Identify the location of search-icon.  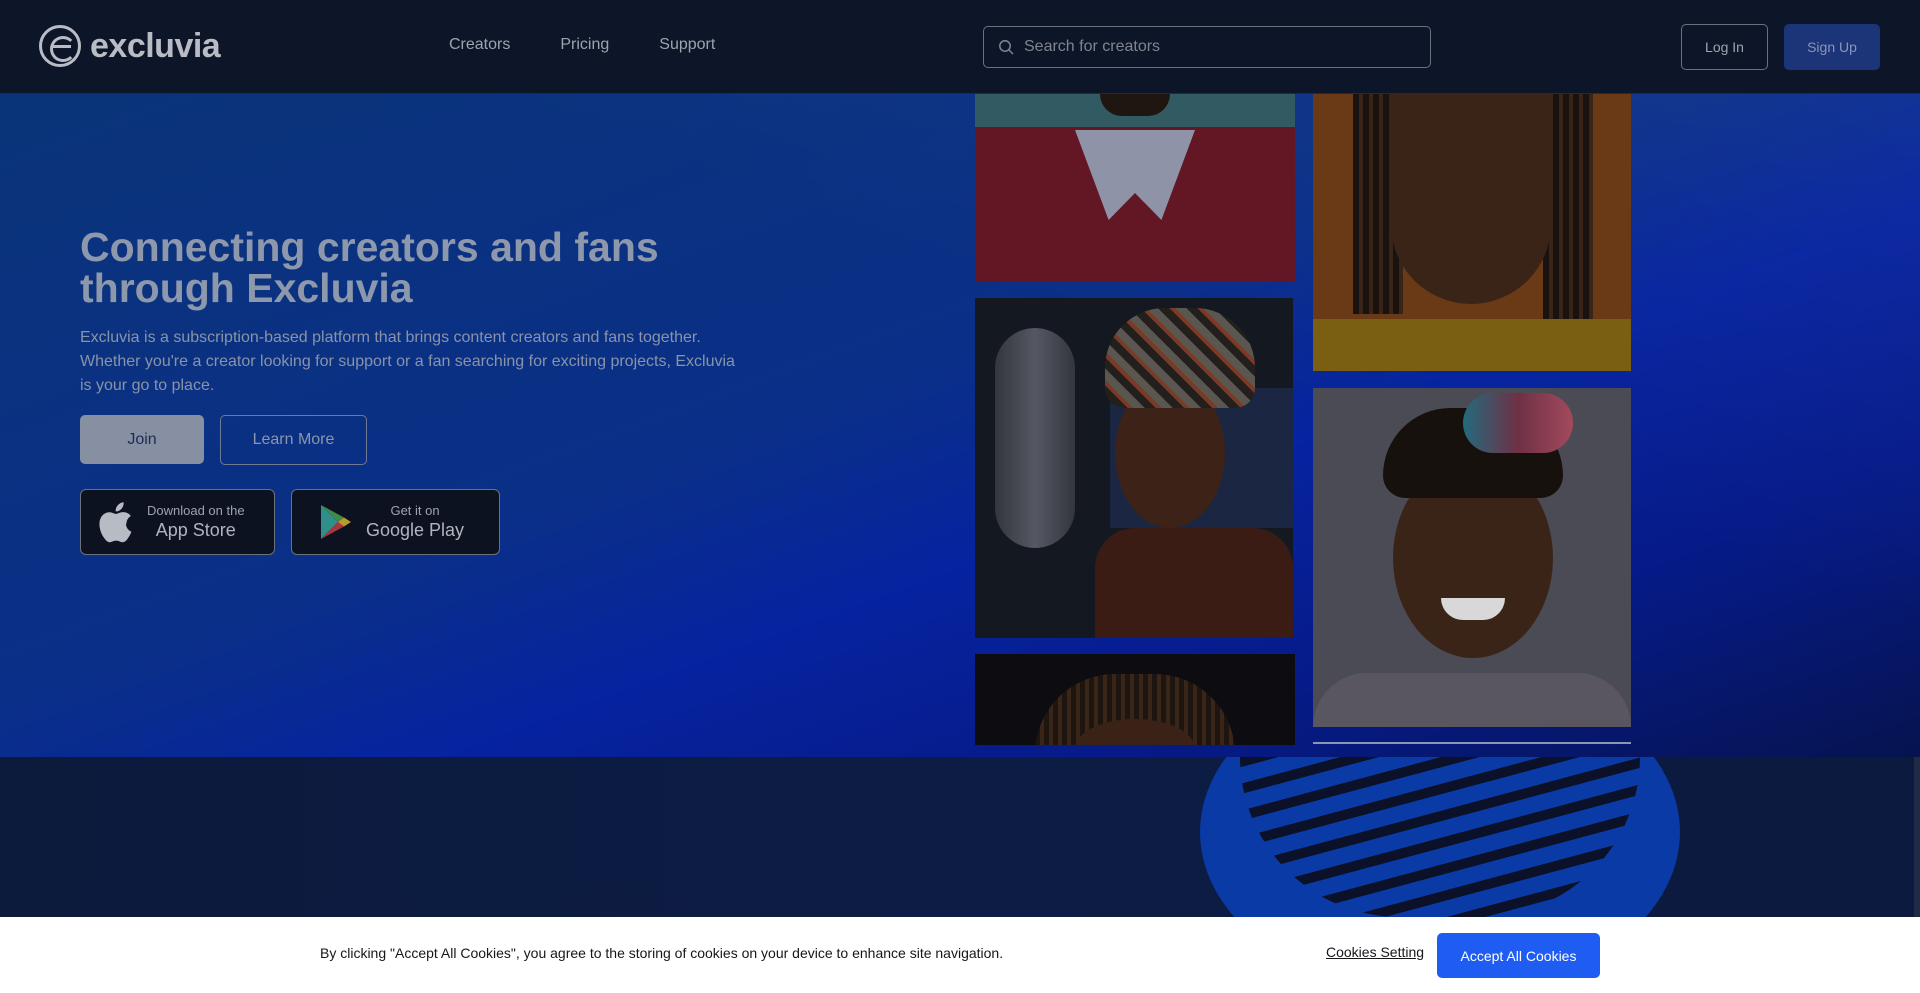
(1006, 47).